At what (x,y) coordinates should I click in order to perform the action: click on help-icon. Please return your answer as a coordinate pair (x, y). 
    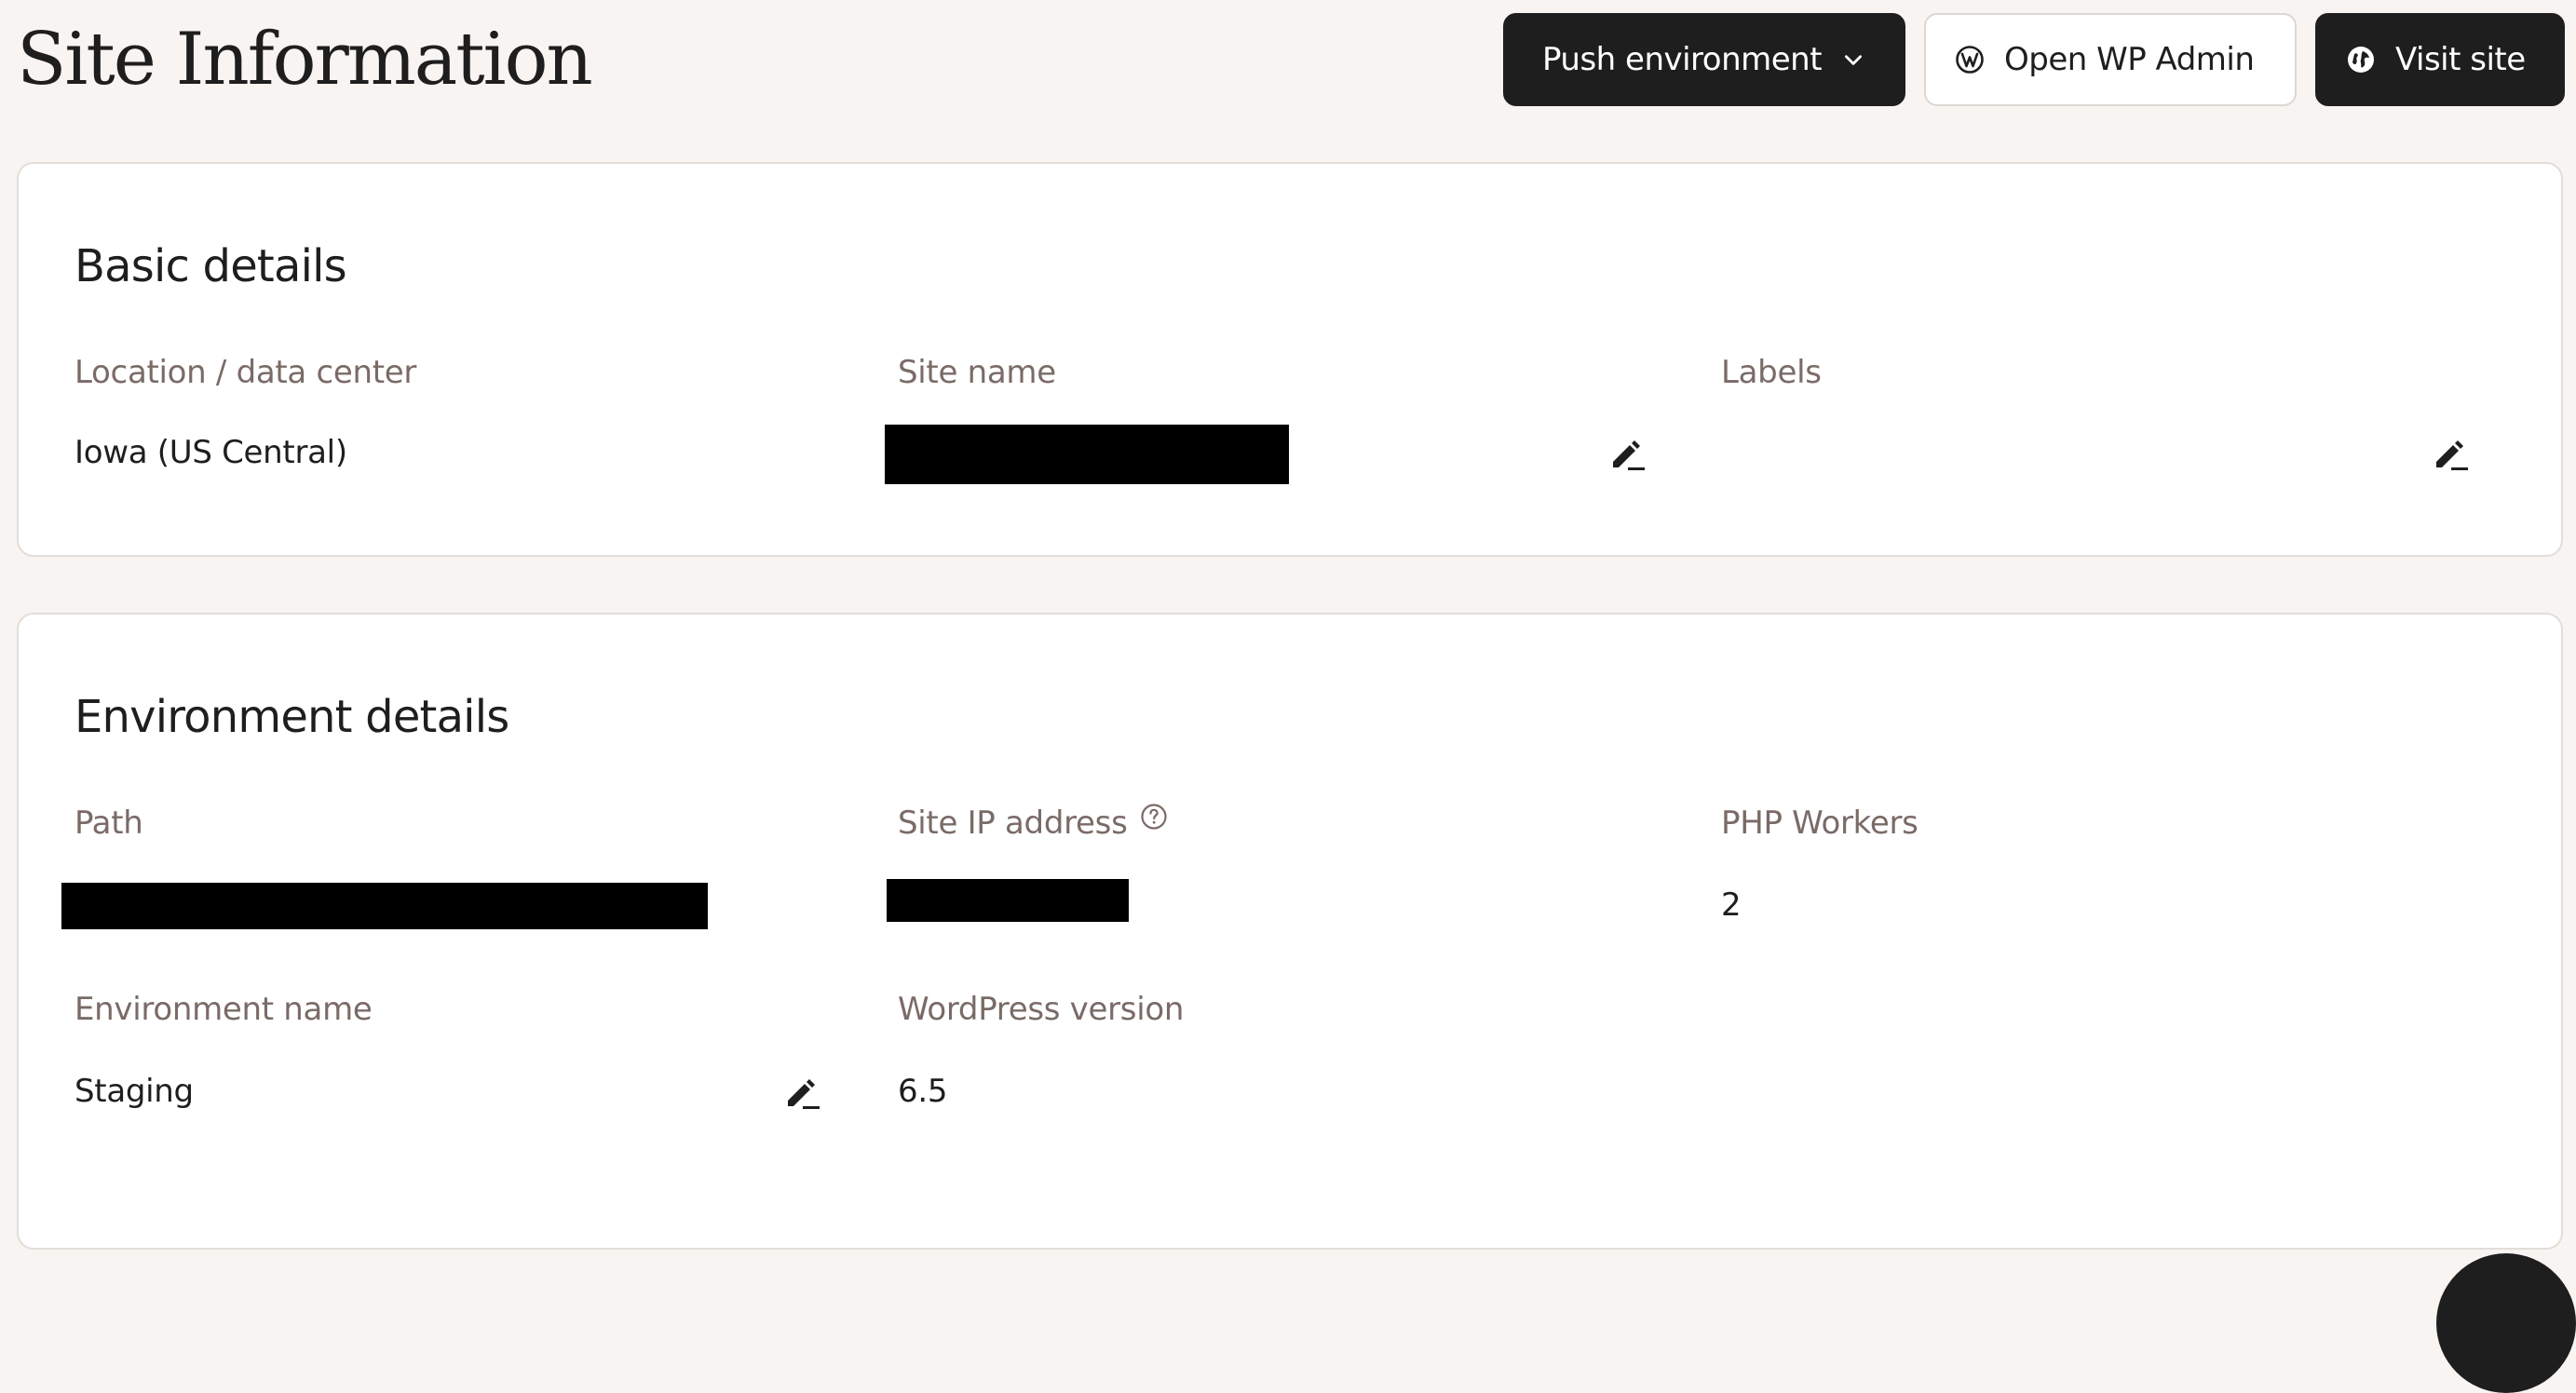
    Looking at the image, I should click on (1154, 817).